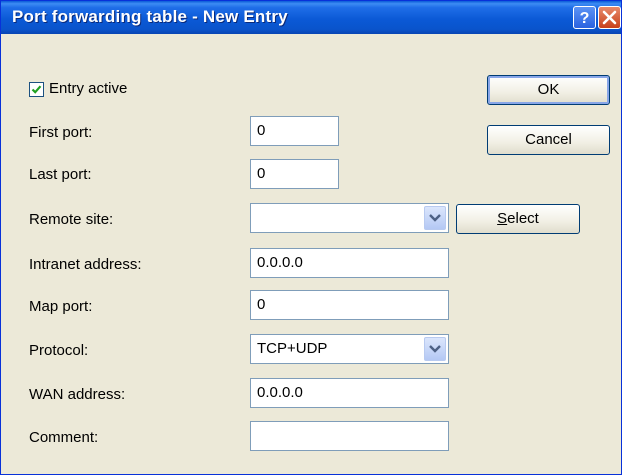 This screenshot has height=475, width=622. Describe the element at coordinates (150, 16) in the screenshot. I see `window-title: Port forwarding table - New Entry` at that location.